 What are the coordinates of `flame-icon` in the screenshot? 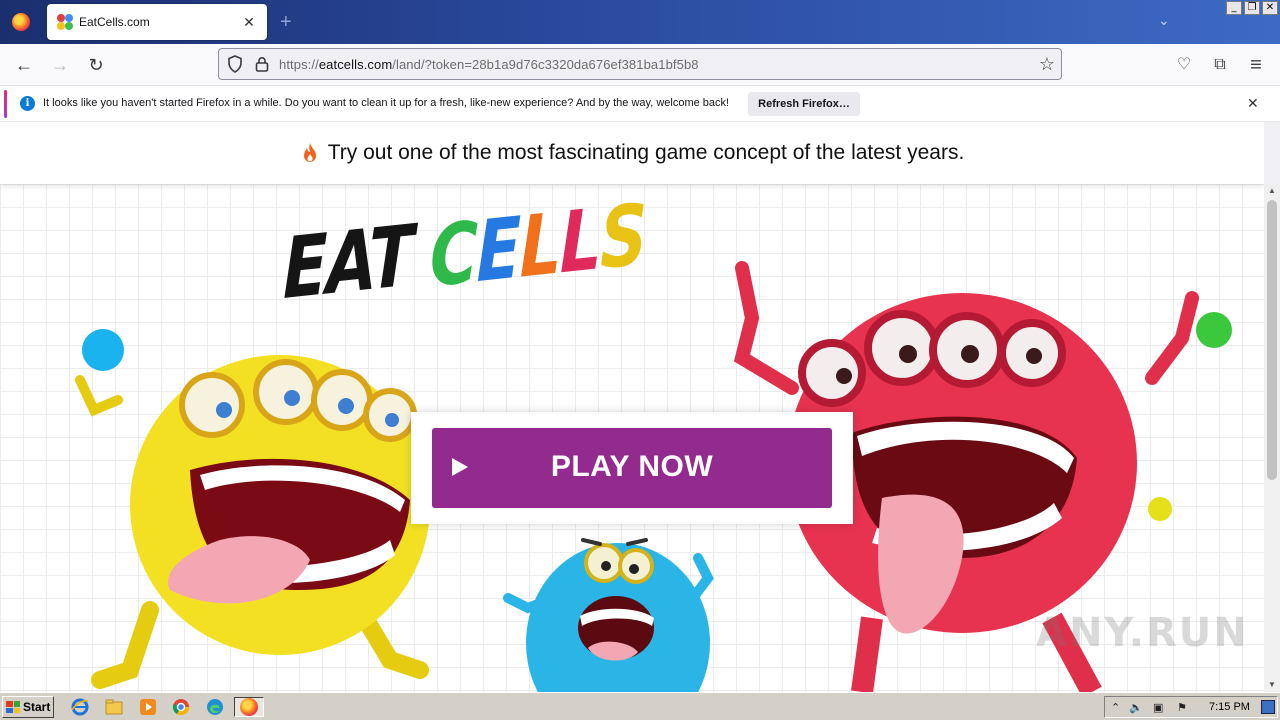 It's located at (309, 152).